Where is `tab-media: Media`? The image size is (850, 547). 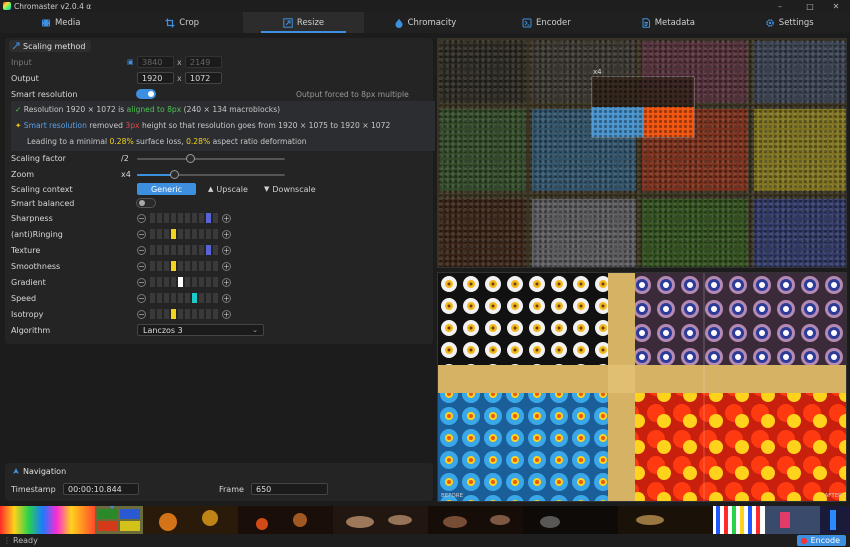 tab-media: Media is located at coordinates (60, 22).